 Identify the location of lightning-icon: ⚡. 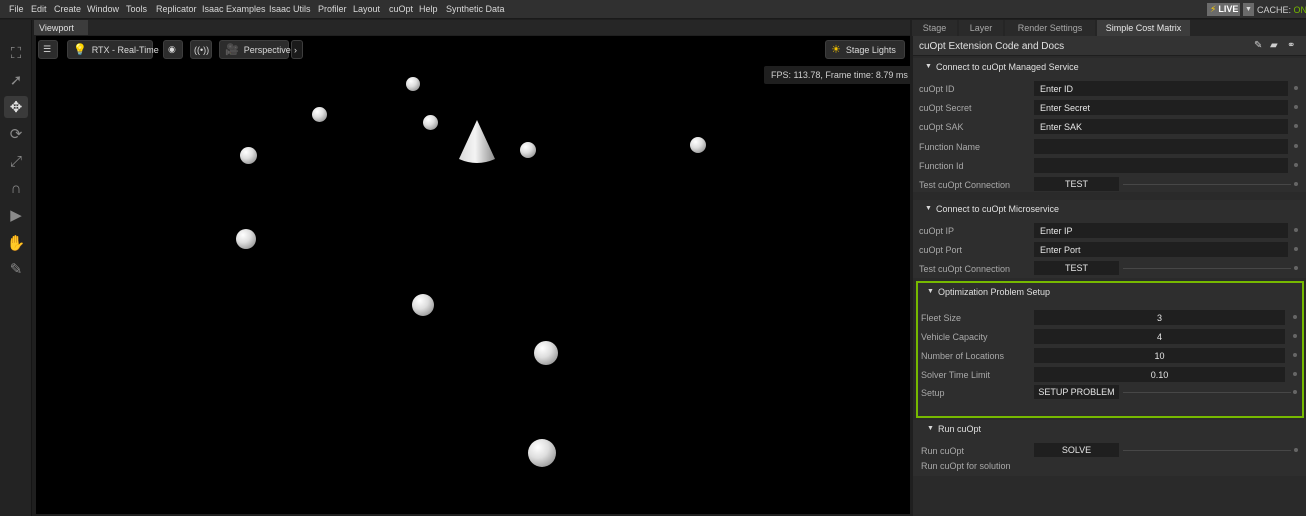
(1213, 9).